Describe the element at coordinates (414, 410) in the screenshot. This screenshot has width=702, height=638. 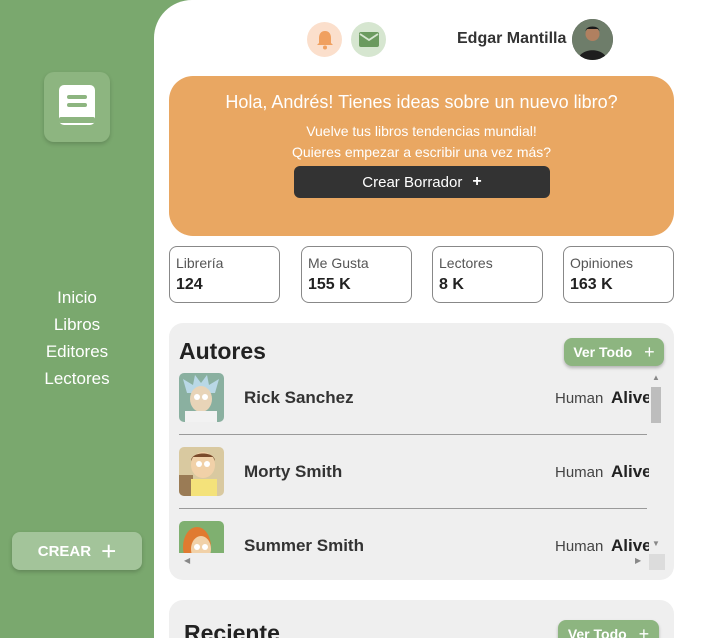
I see `list-item: Rick Sanchez Human Alive` at that location.